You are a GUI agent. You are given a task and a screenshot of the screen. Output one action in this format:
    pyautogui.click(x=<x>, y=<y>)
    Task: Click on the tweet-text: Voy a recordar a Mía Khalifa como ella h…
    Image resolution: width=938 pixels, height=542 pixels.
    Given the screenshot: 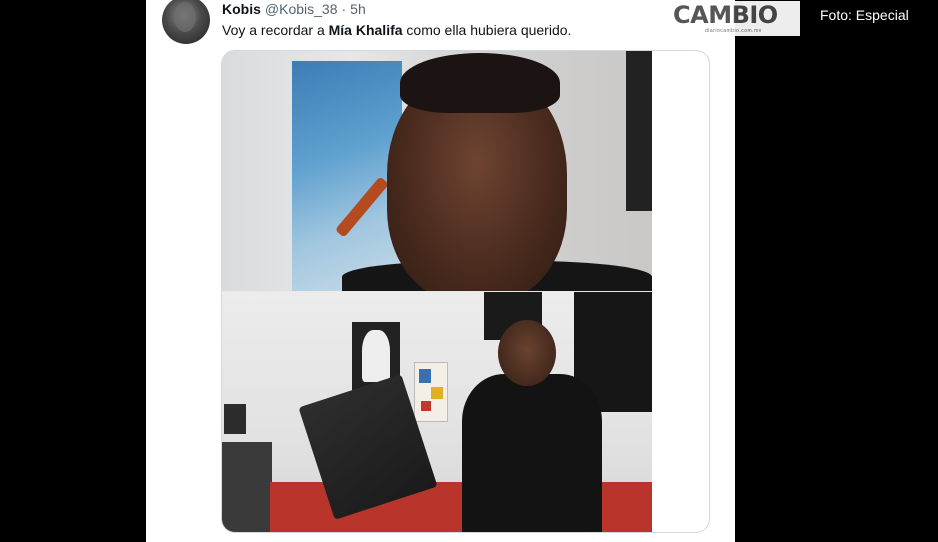 What is the action you would take?
    pyautogui.click(x=396, y=30)
    